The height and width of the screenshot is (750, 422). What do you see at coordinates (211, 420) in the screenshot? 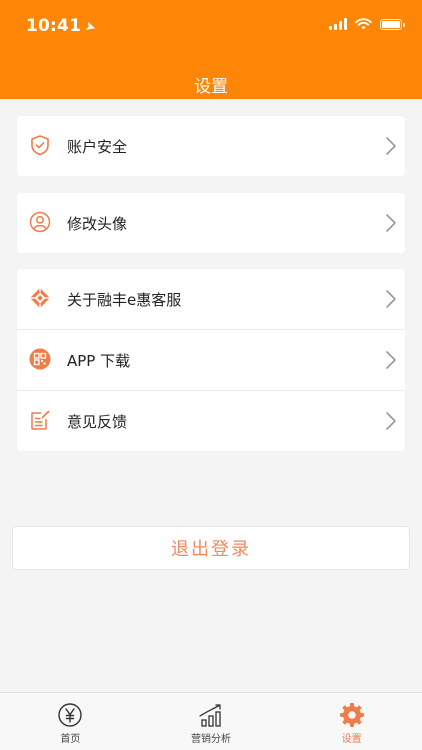
I see `menu-item-feedback: 意见反馈` at bounding box center [211, 420].